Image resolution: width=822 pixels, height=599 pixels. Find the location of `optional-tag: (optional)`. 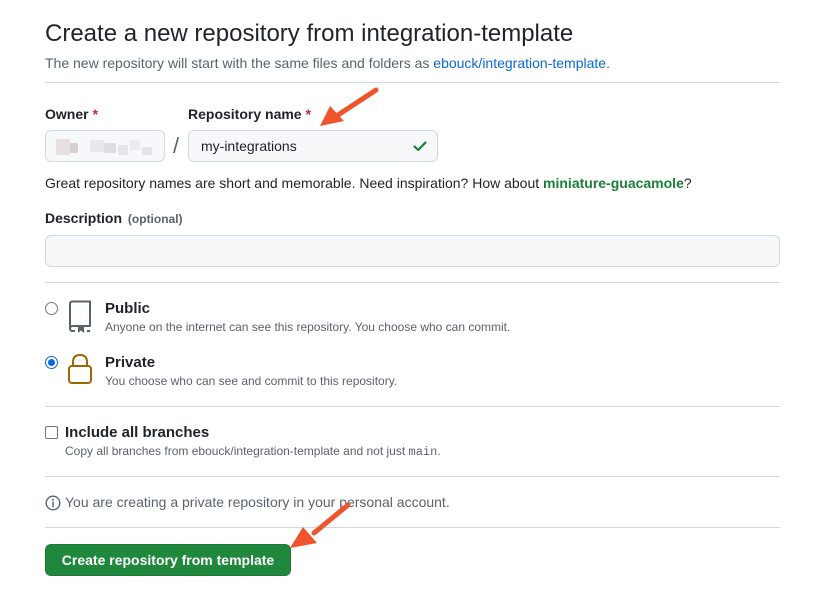

optional-tag: (optional) is located at coordinates (155, 219).